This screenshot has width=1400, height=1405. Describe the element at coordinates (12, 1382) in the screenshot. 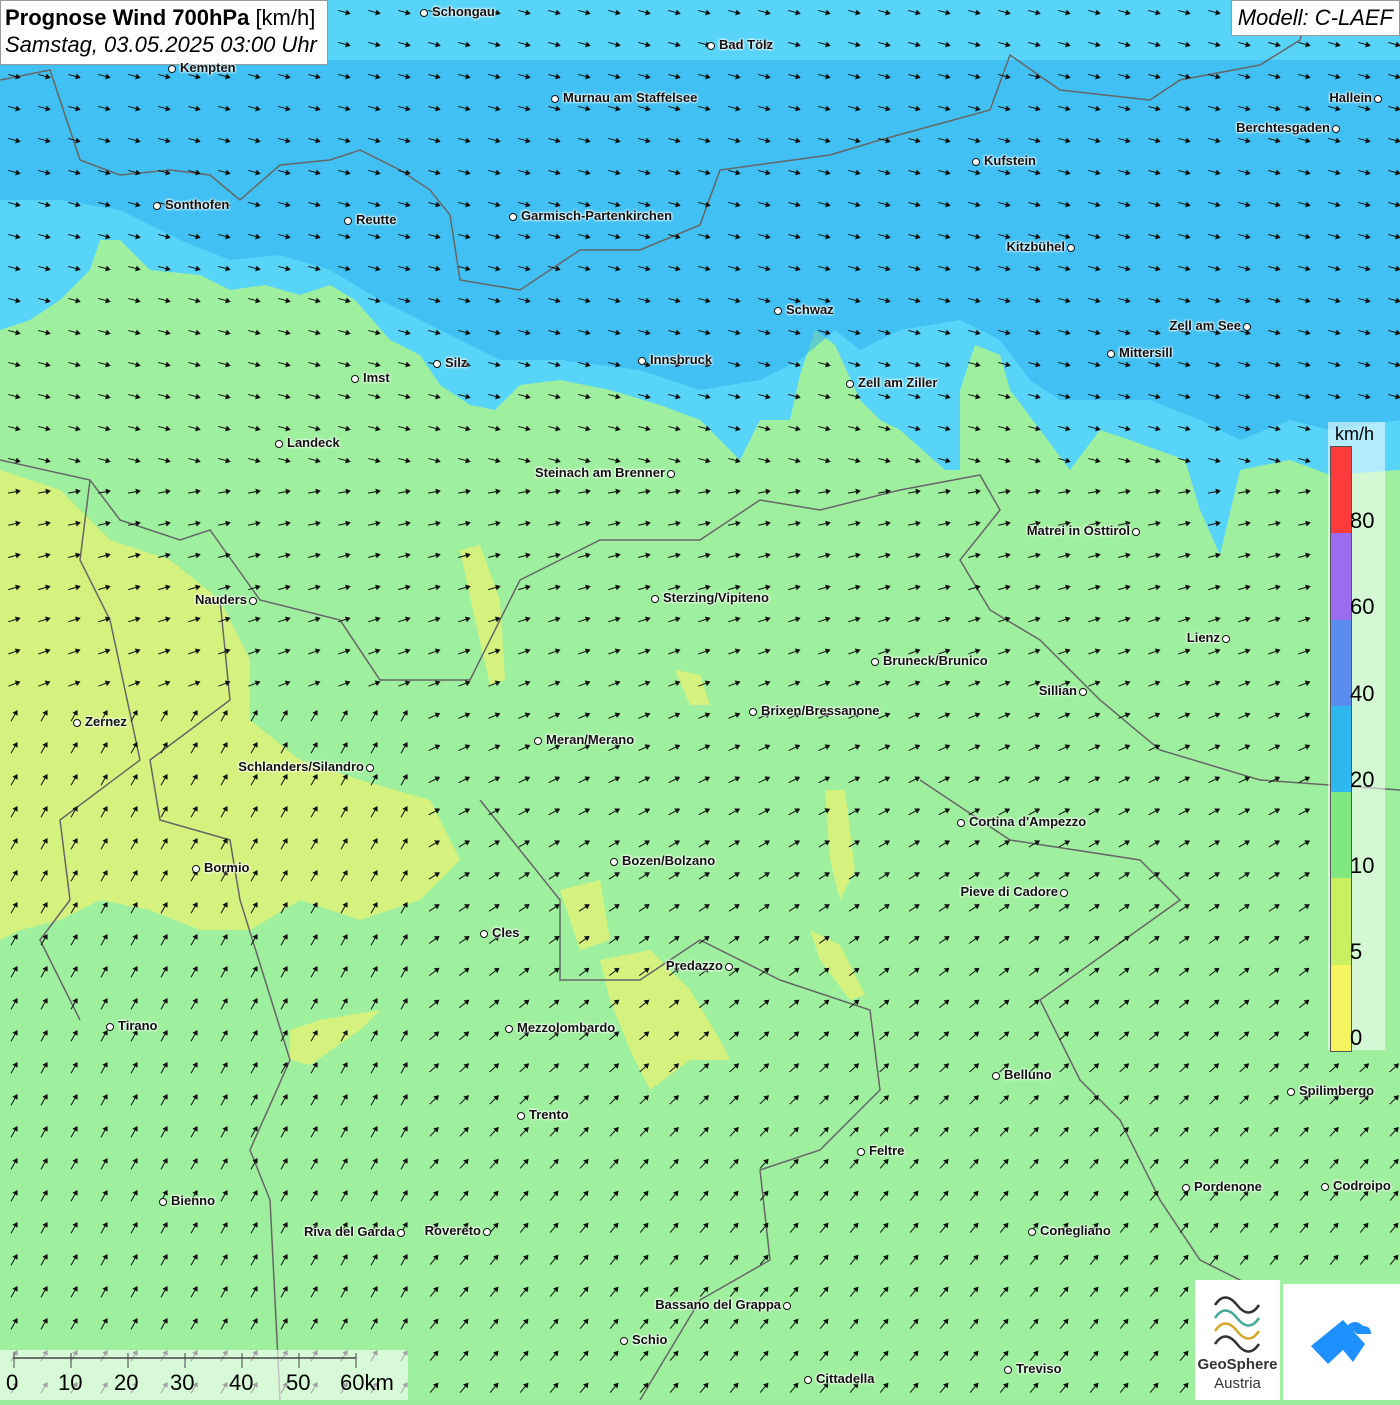

I see `scale-label: 0` at that location.